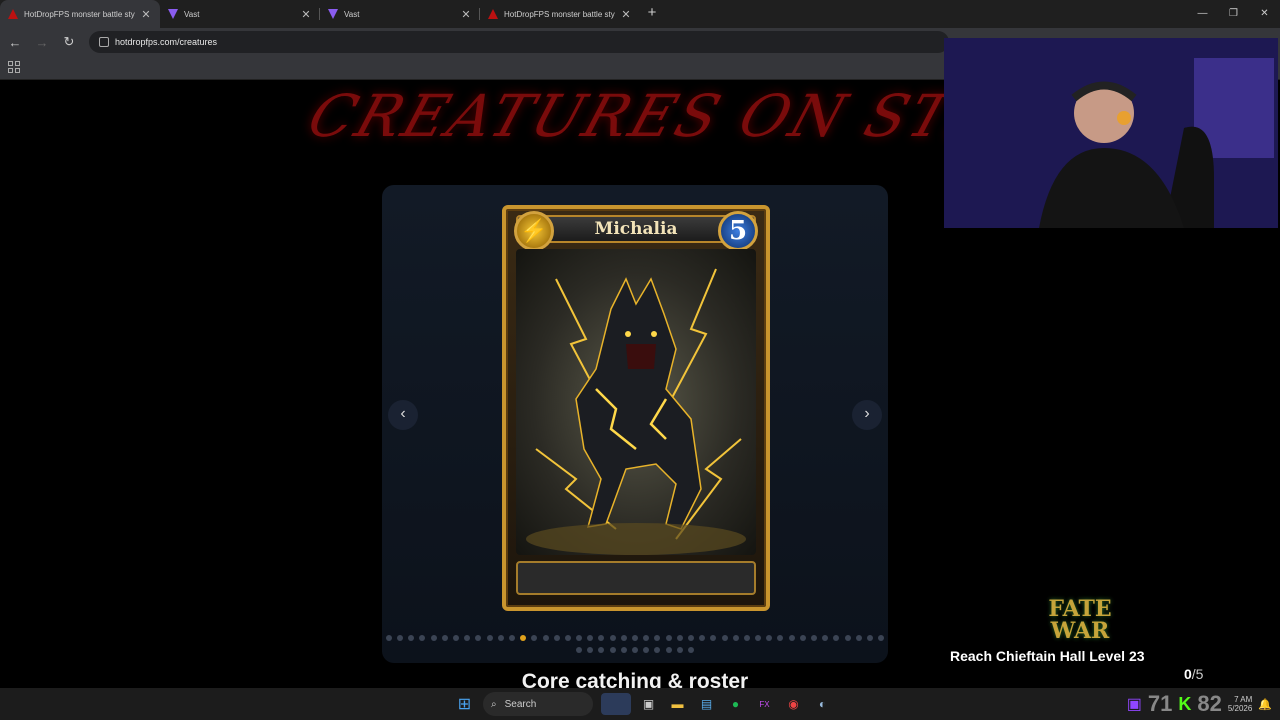  What do you see at coordinates (534, 231) in the screenshot?
I see `lightning-icon: ⚡` at bounding box center [534, 231].